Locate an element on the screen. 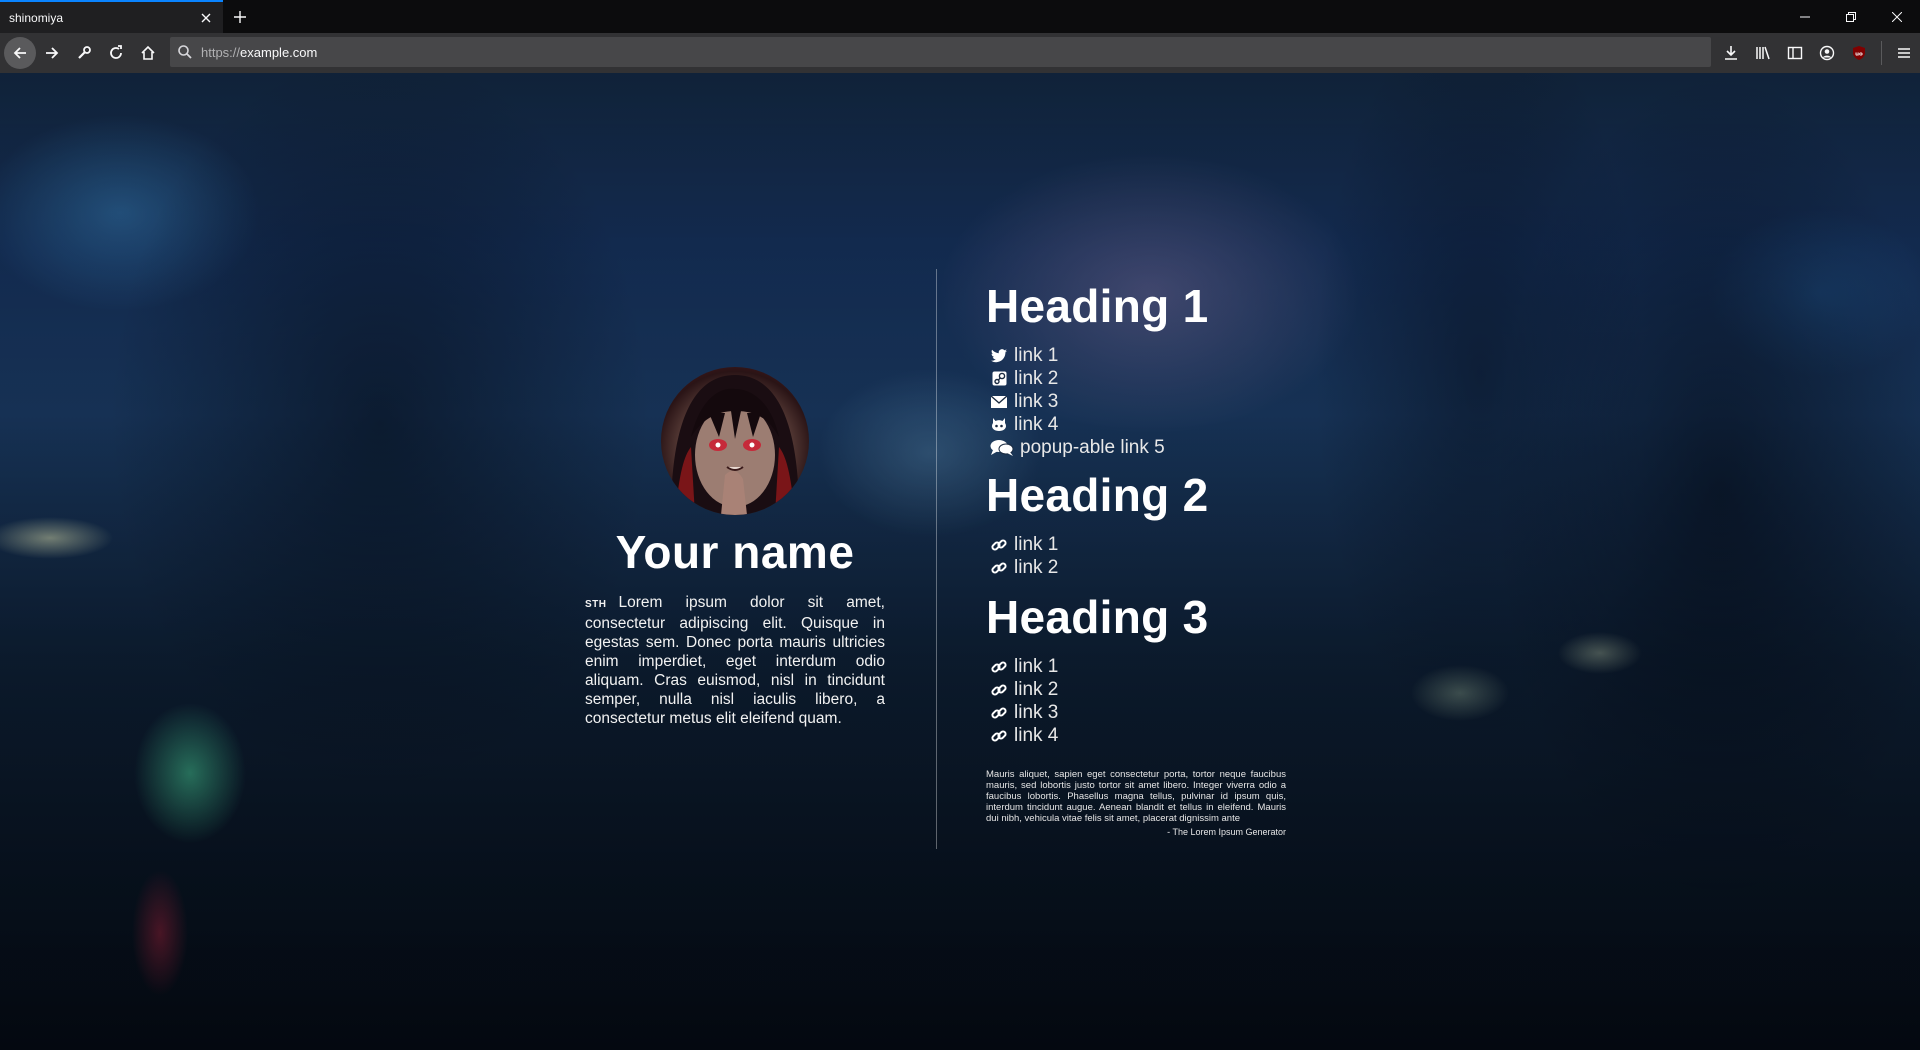 The height and width of the screenshot is (1050, 1920). url-text: https://example.com is located at coordinates (259, 52).